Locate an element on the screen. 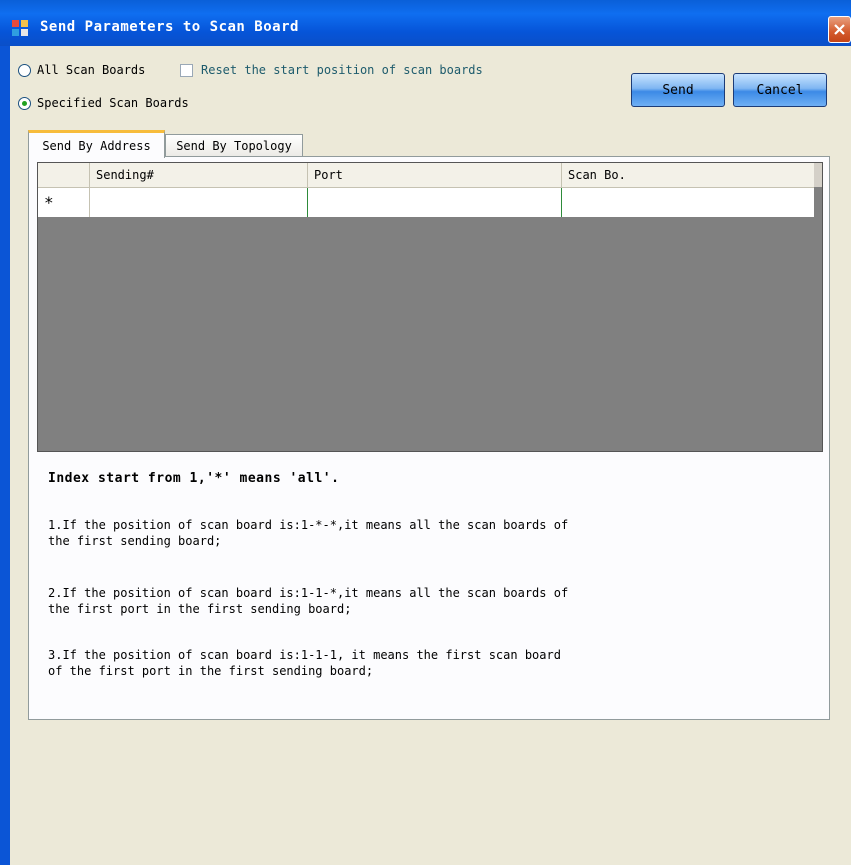 The width and height of the screenshot is (851, 865). column-header-sending: Sending# is located at coordinates (199, 175).